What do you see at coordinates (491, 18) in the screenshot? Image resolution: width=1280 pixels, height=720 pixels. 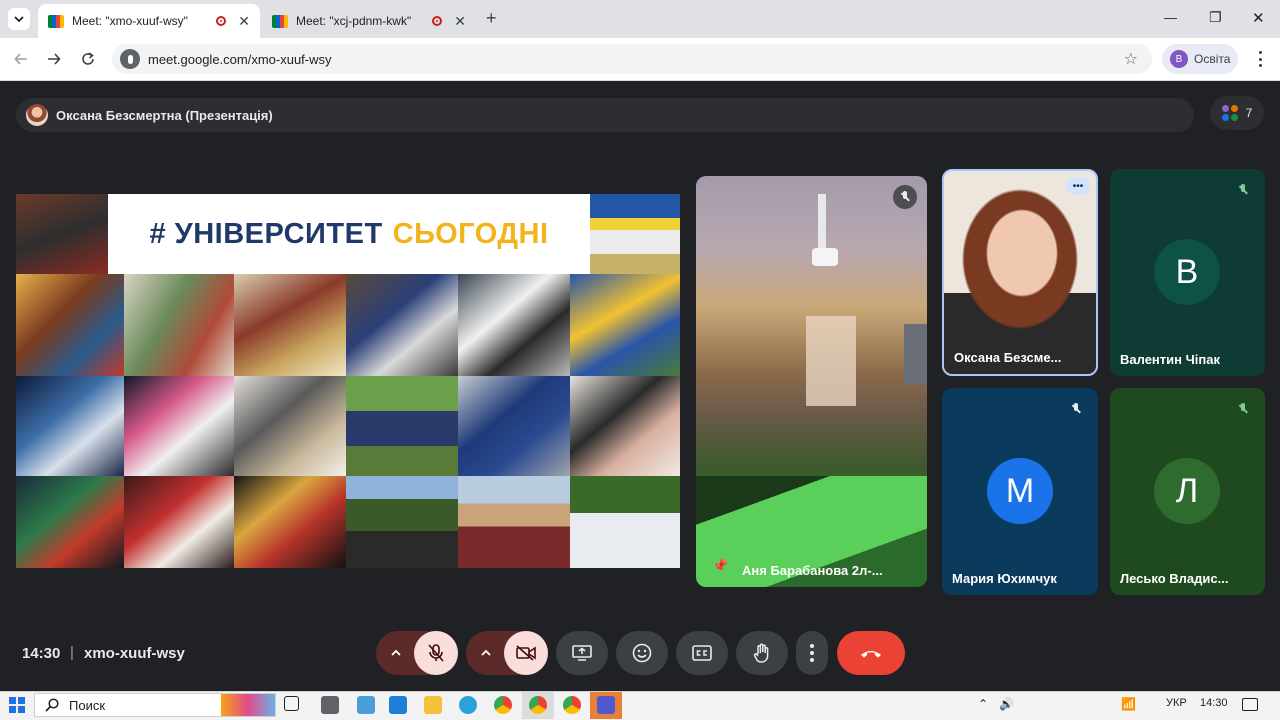 I see `new-tab-button: +` at bounding box center [491, 18].